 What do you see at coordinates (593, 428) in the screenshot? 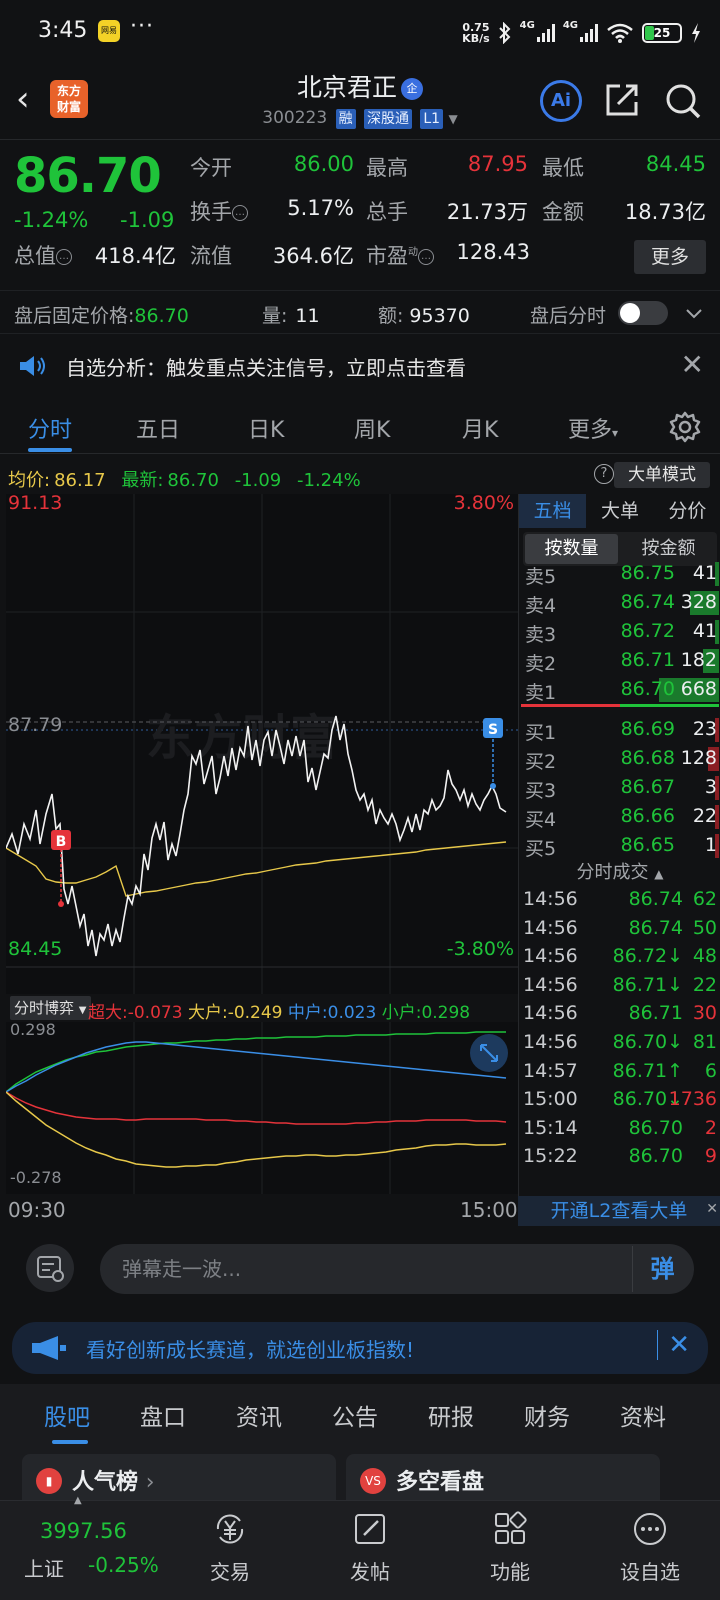
I see `tab-more: 更多▾` at bounding box center [593, 428].